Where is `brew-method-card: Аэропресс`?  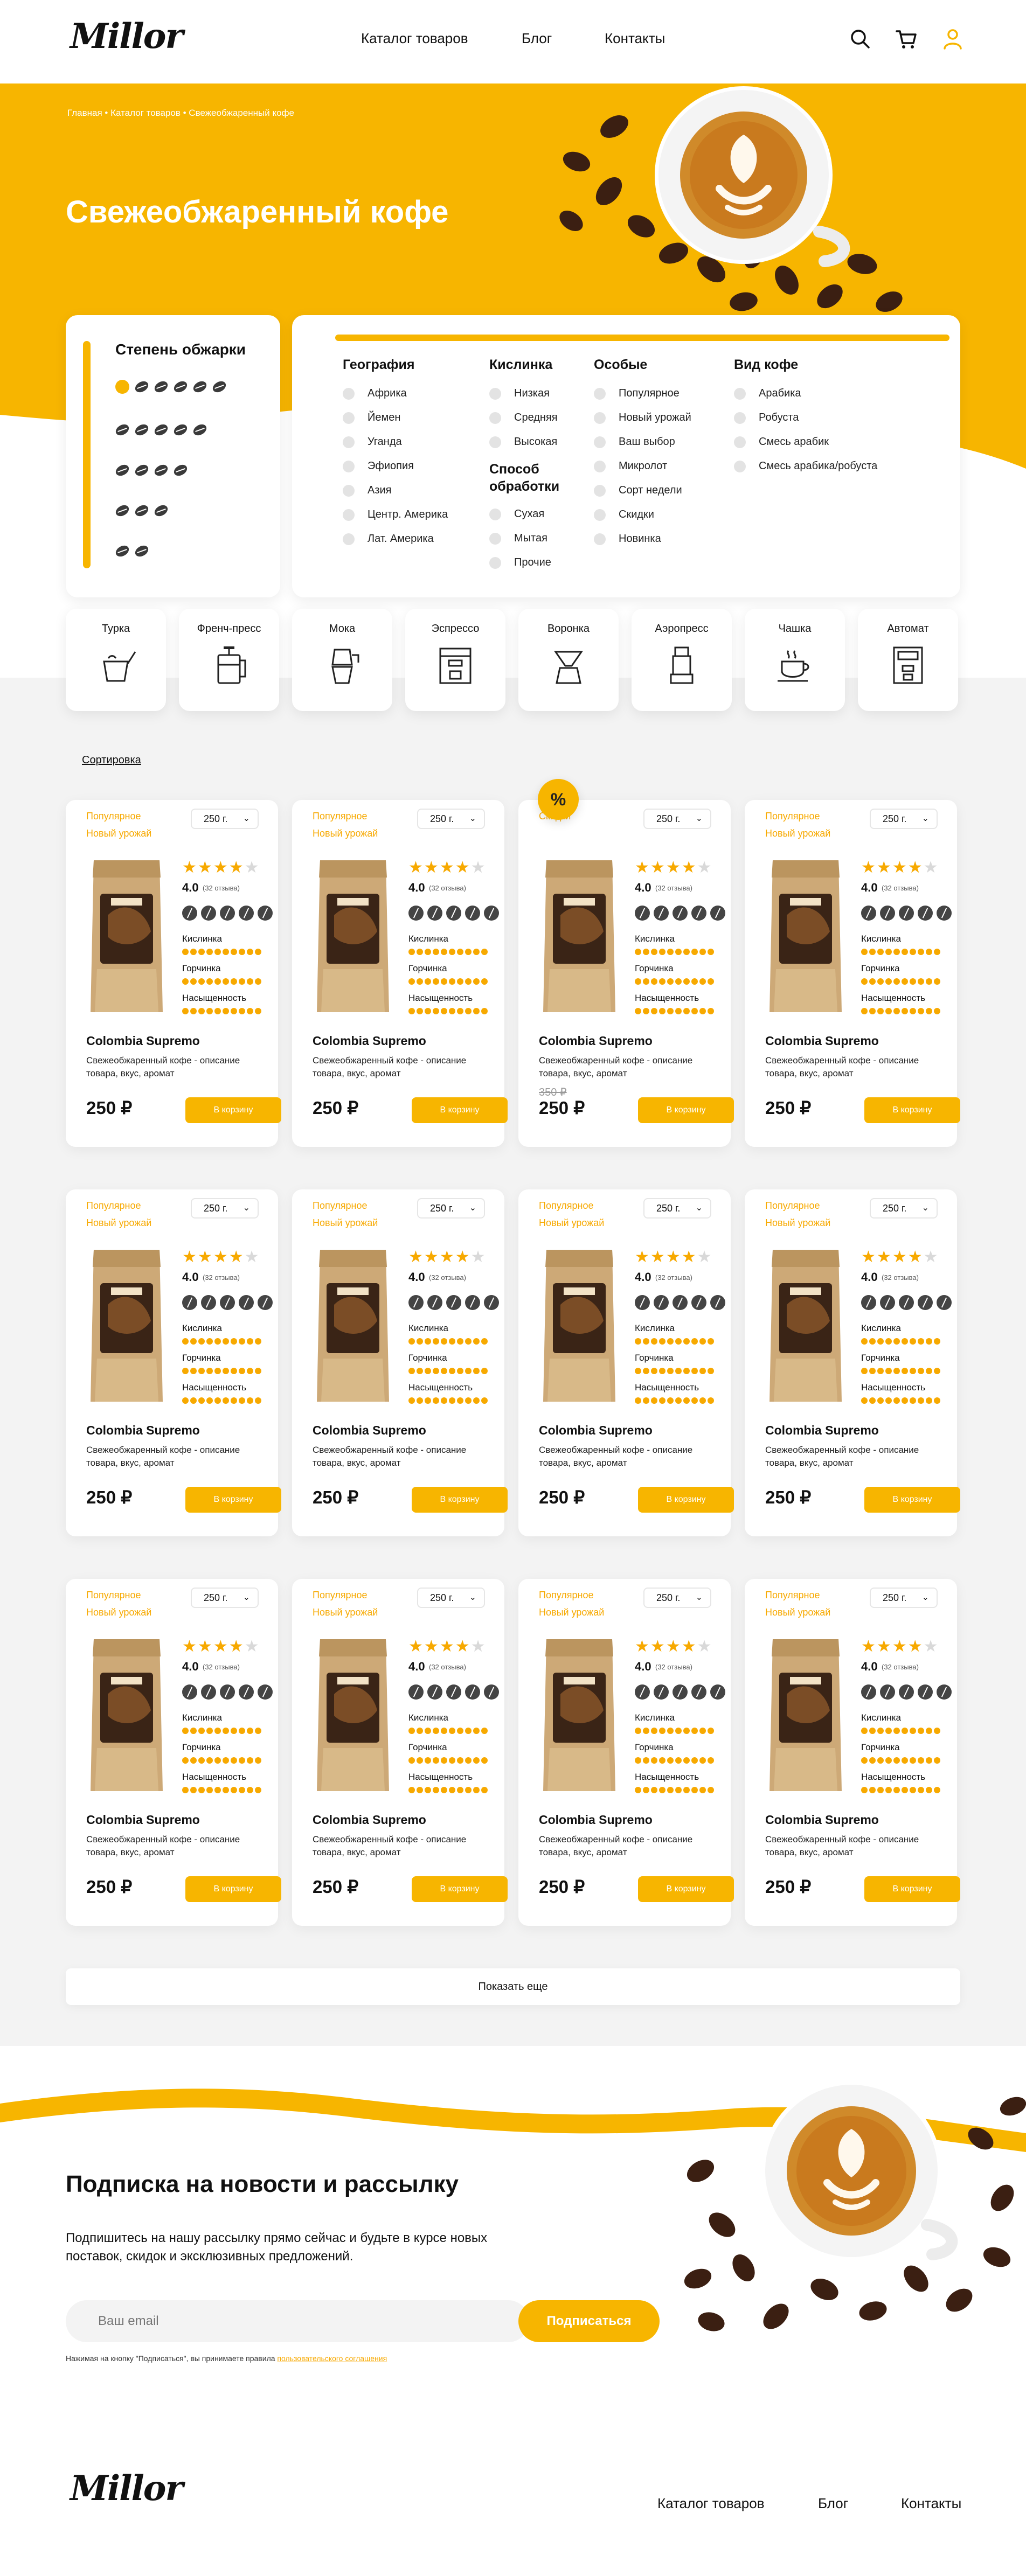 brew-method-card: Аэропресс is located at coordinates (682, 660).